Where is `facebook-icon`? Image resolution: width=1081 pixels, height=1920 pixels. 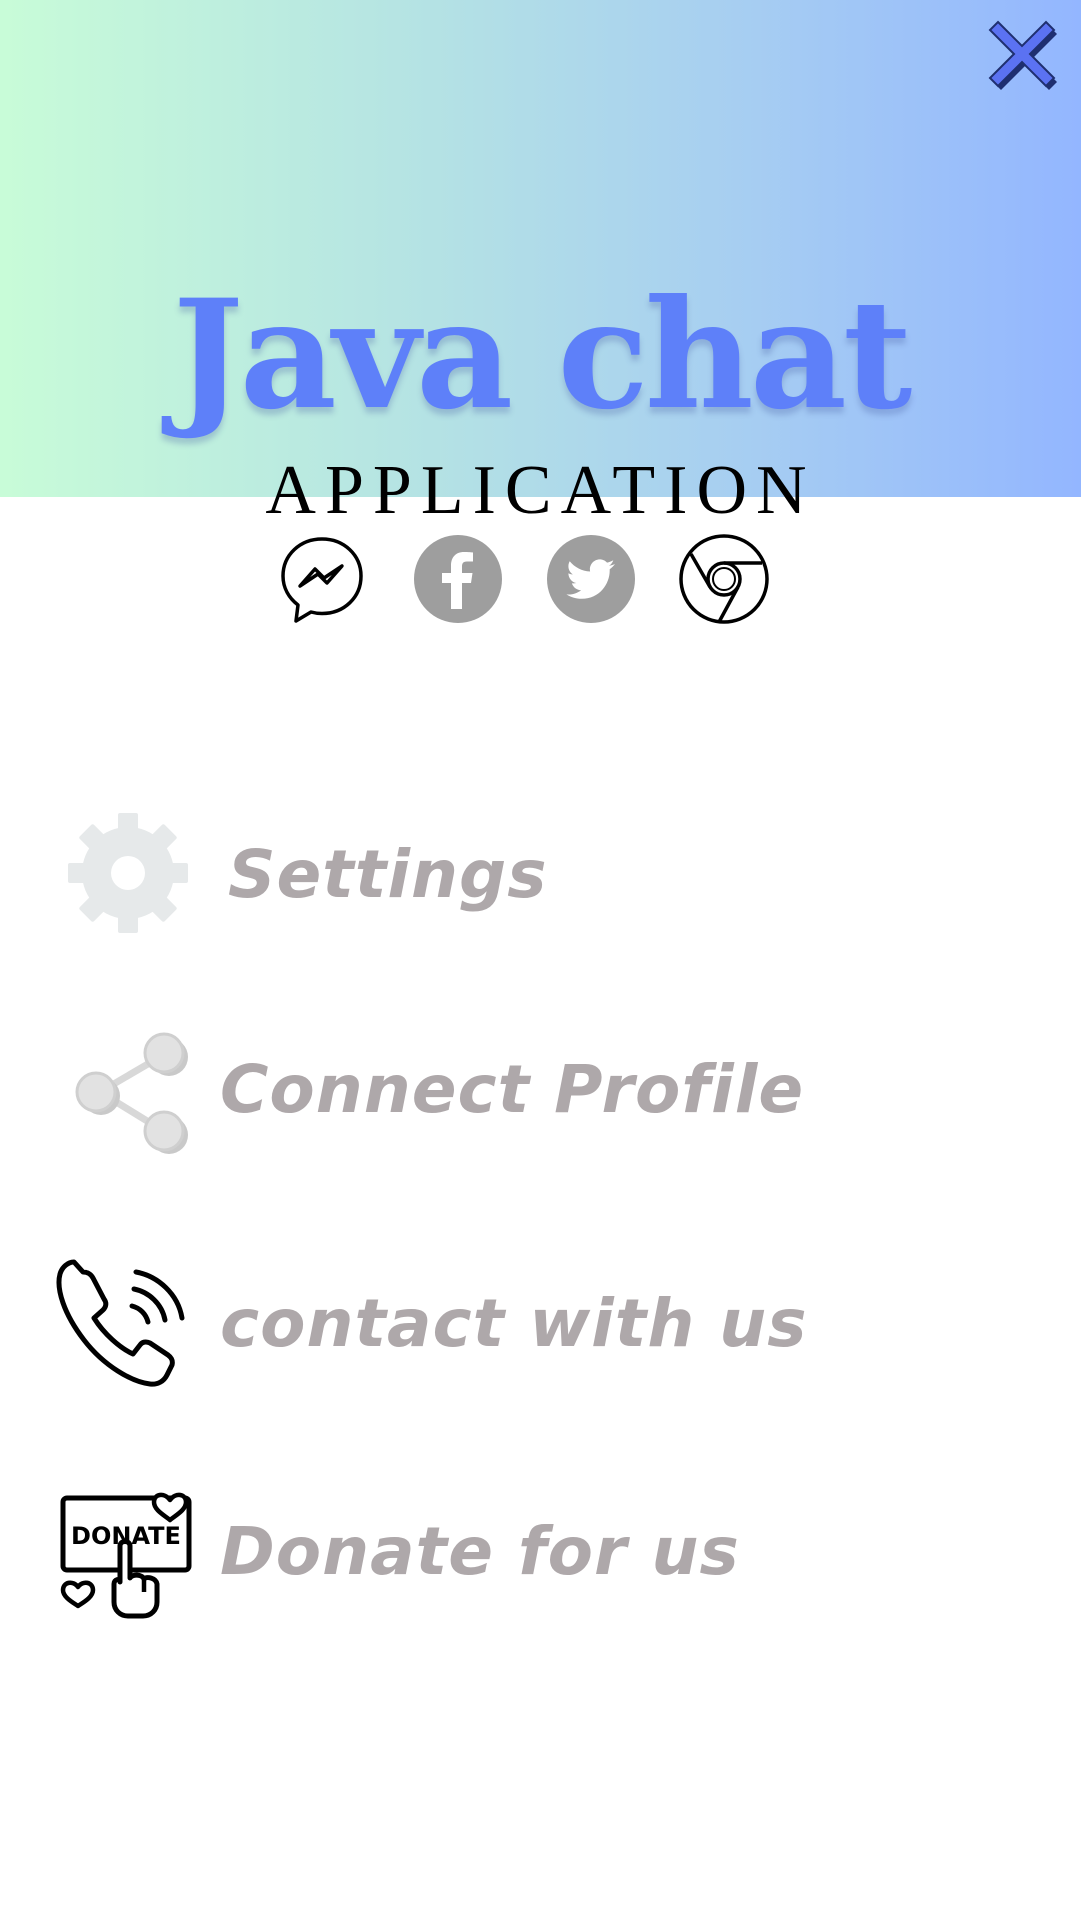
facebook-icon is located at coordinates (458, 579).